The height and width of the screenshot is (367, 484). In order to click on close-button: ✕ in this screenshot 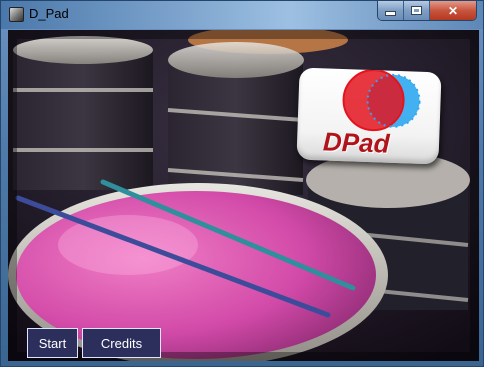, I will do `click(453, 10)`.